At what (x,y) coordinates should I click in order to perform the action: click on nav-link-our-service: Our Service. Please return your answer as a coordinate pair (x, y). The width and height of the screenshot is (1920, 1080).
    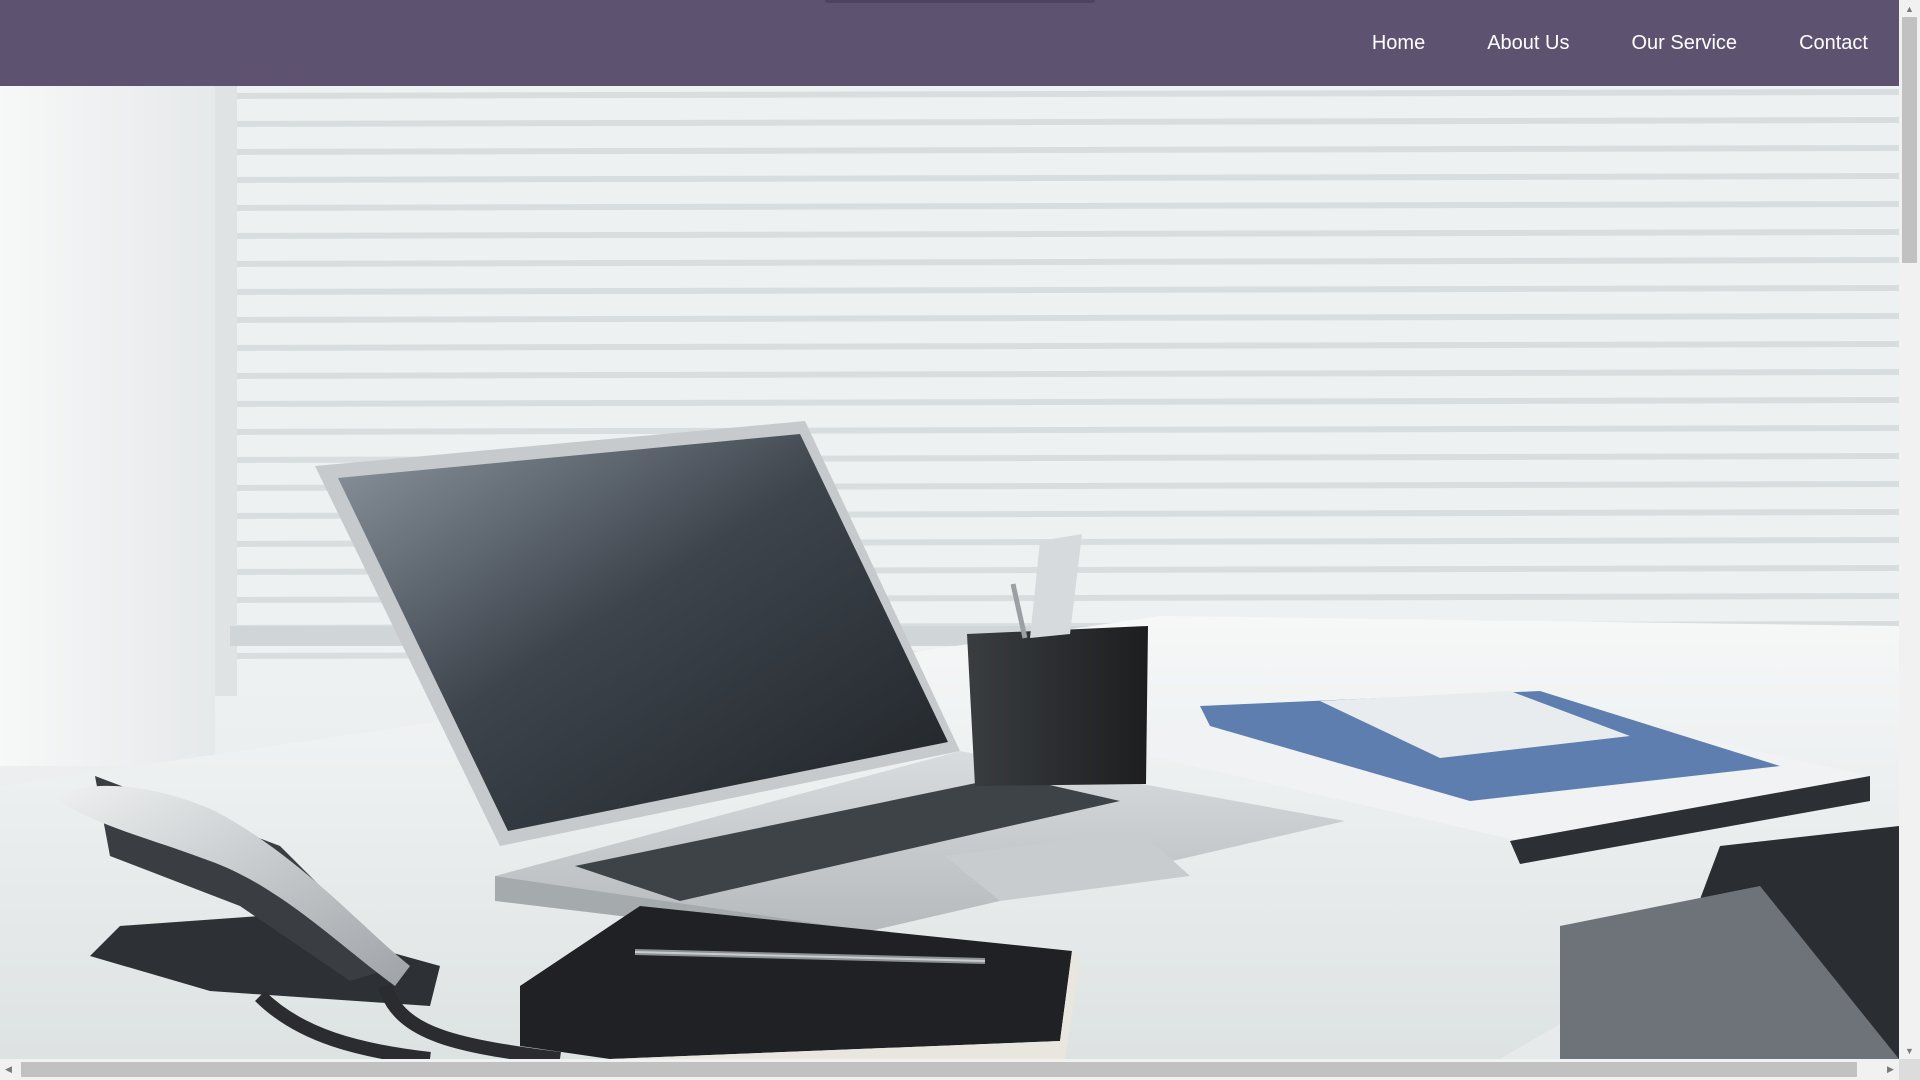
    Looking at the image, I should click on (1684, 43).